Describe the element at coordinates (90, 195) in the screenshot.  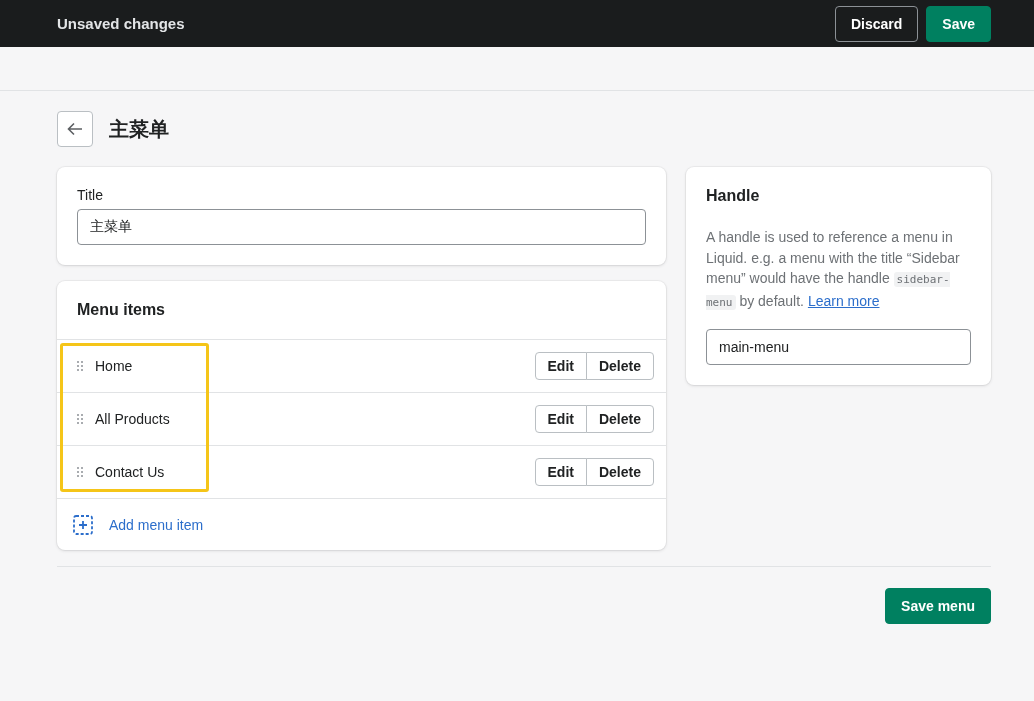
I see `field-label: Title` at that location.